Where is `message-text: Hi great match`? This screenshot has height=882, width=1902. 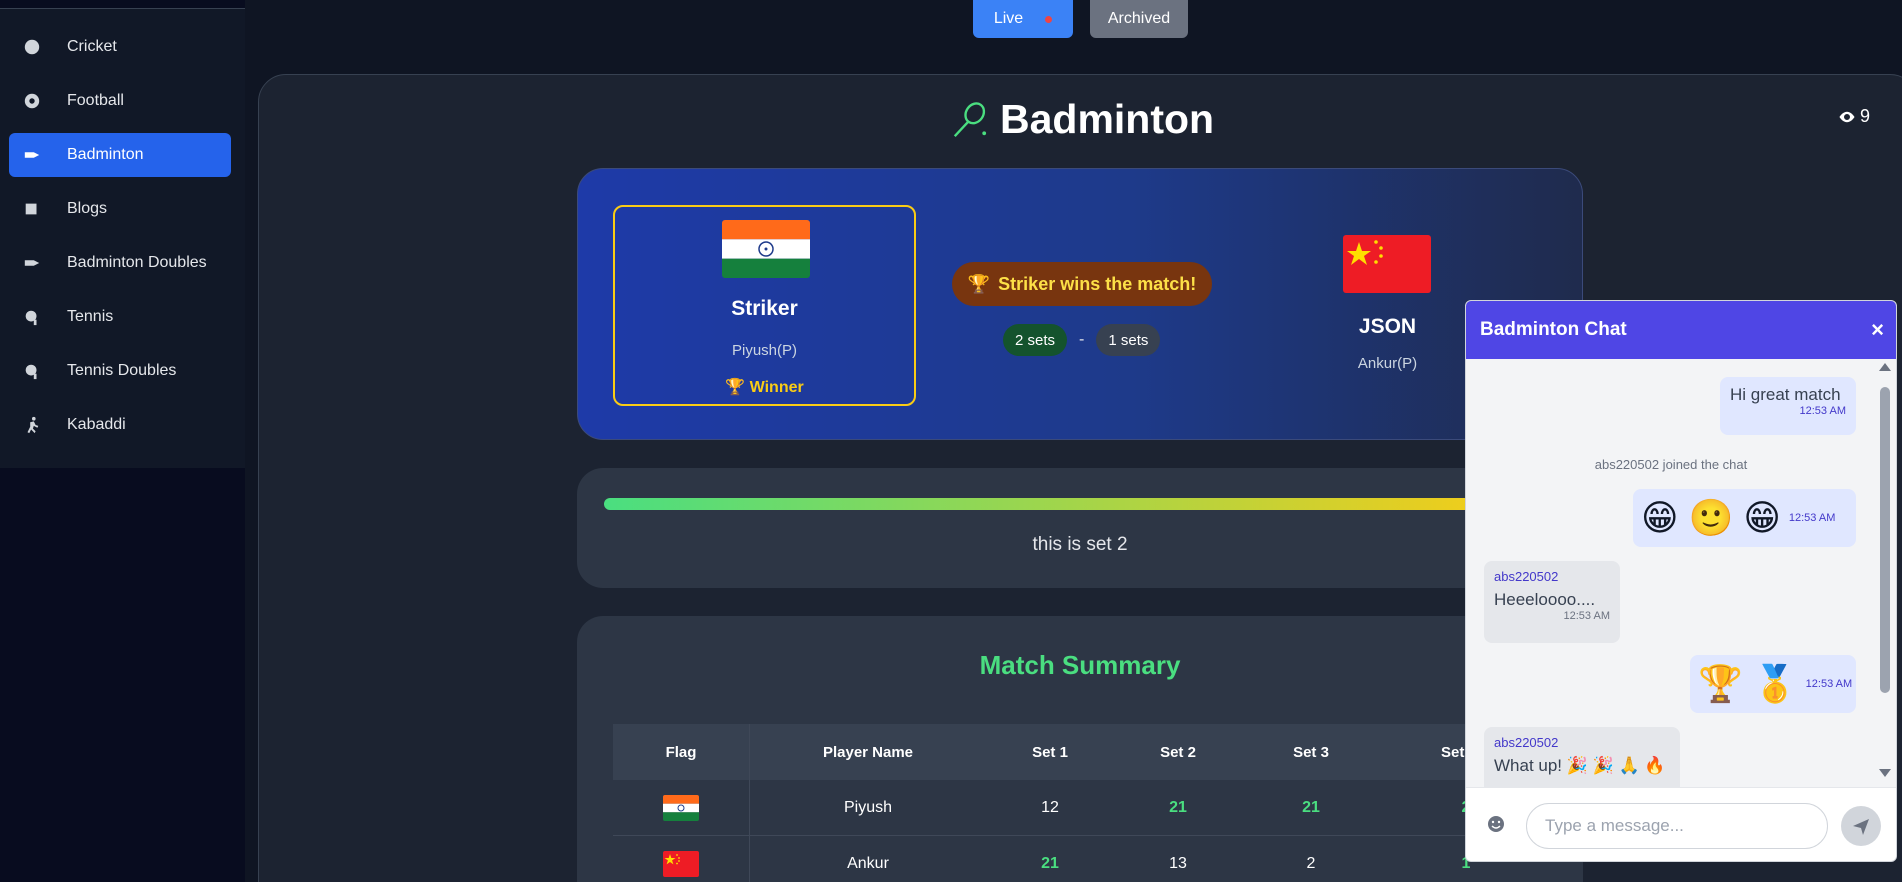 message-text: Hi great match is located at coordinates (1785, 394).